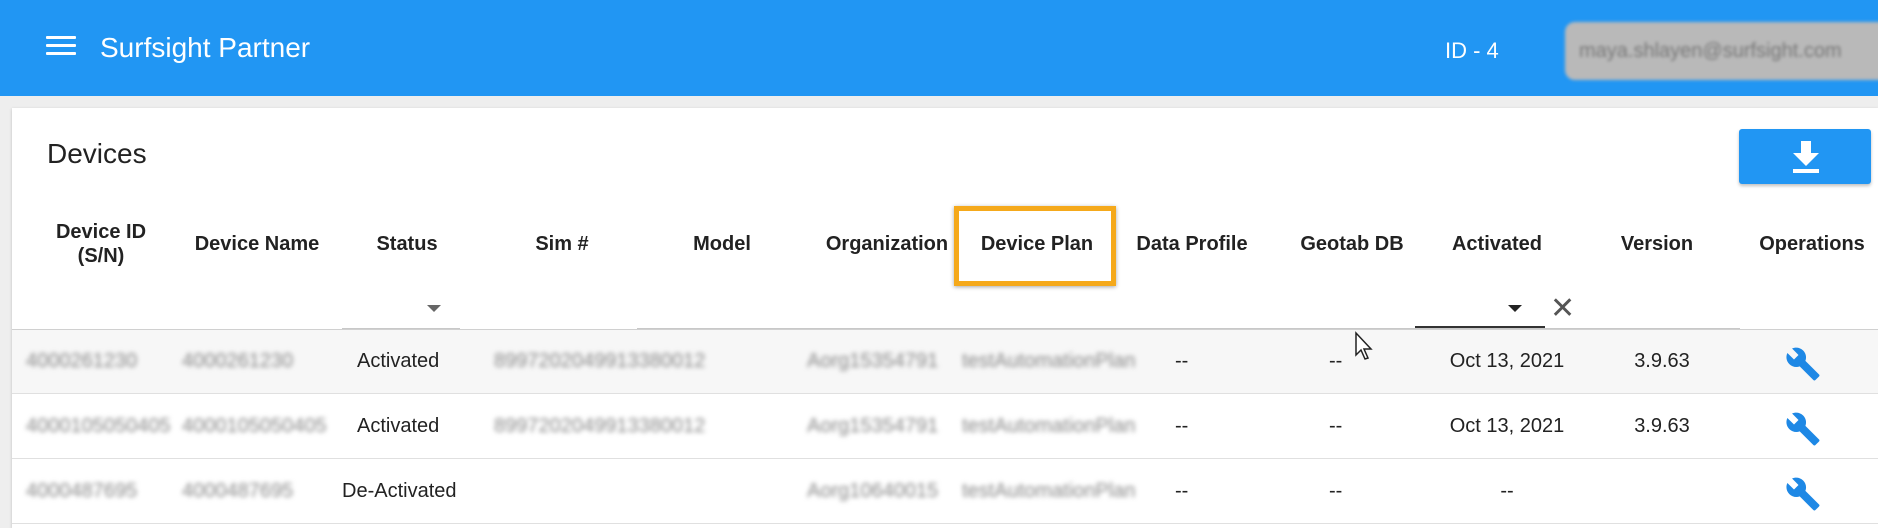 Image resolution: width=1878 pixels, height=528 pixels. Describe the element at coordinates (238, 361) in the screenshot. I see `device-name-cell: 4000261230` at that location.